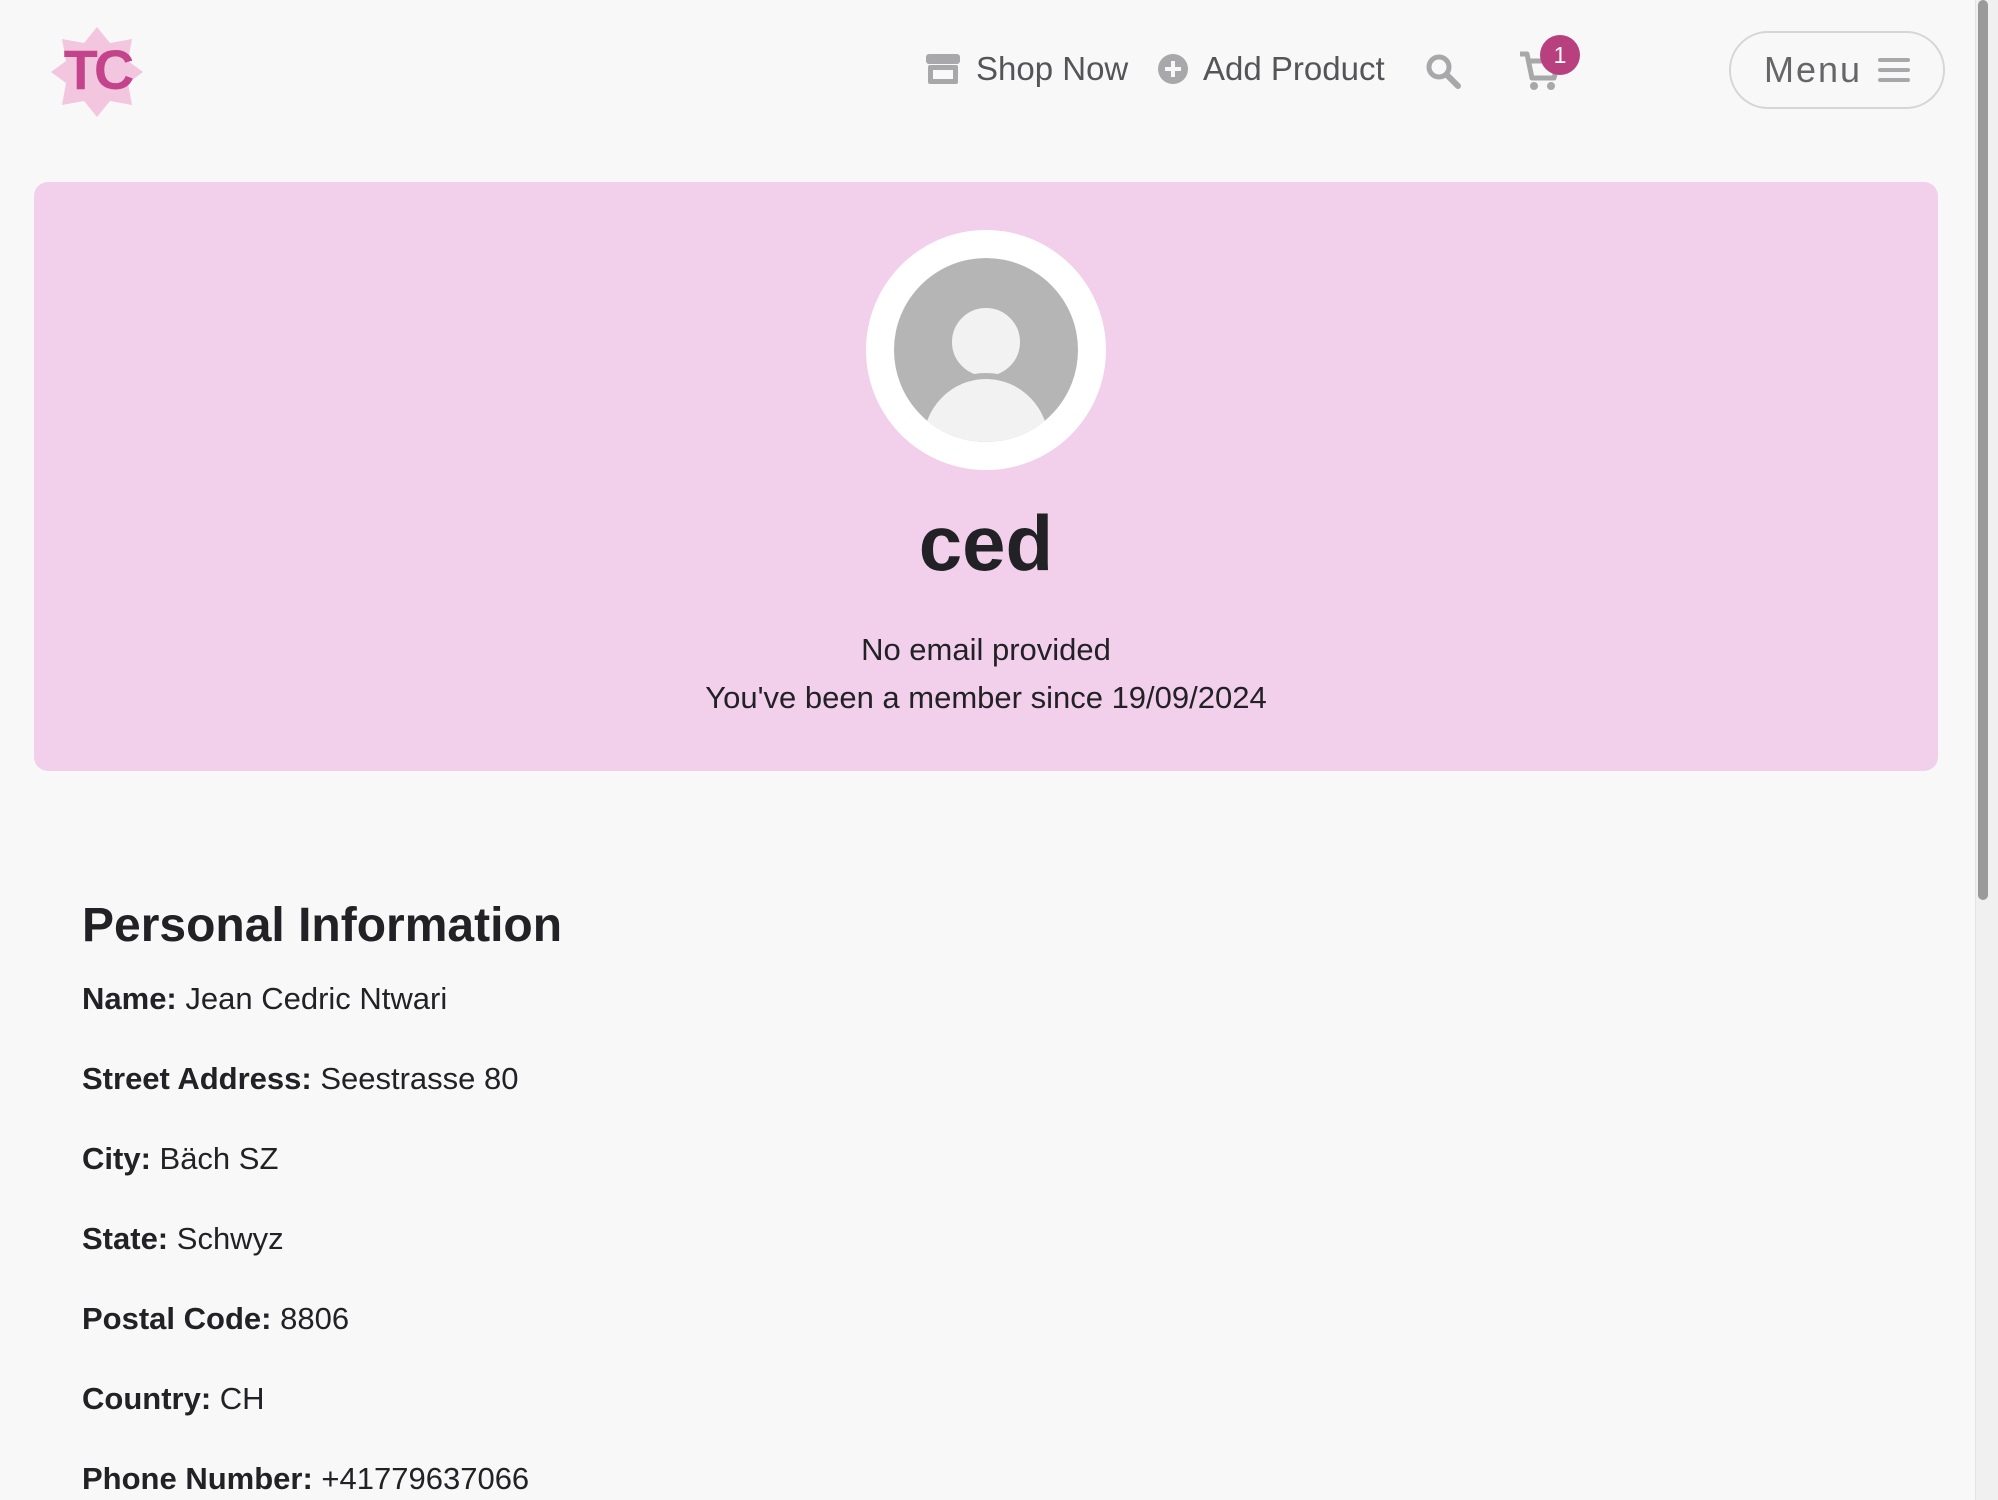 The image size is (1998, 1500). I want to click on svg-text: TC, so click(98, 69).